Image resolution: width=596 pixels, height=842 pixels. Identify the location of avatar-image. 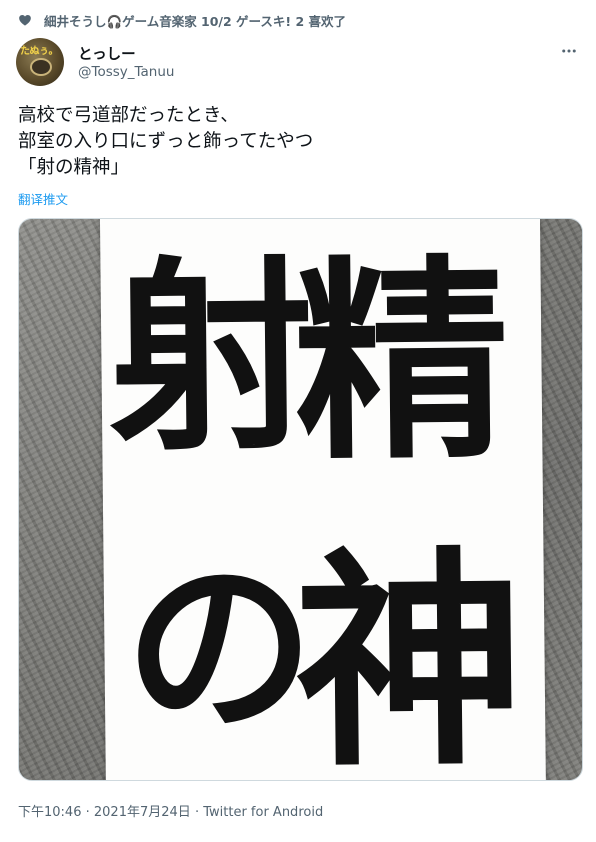
(41, 67).